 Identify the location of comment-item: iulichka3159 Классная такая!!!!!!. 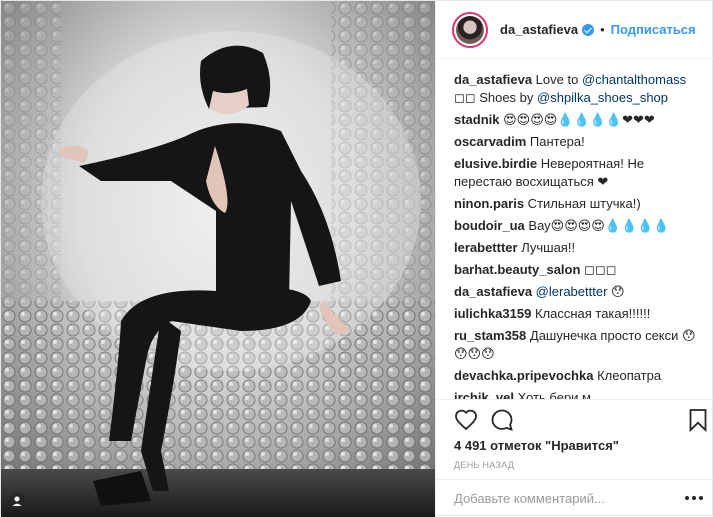
(576, 314).